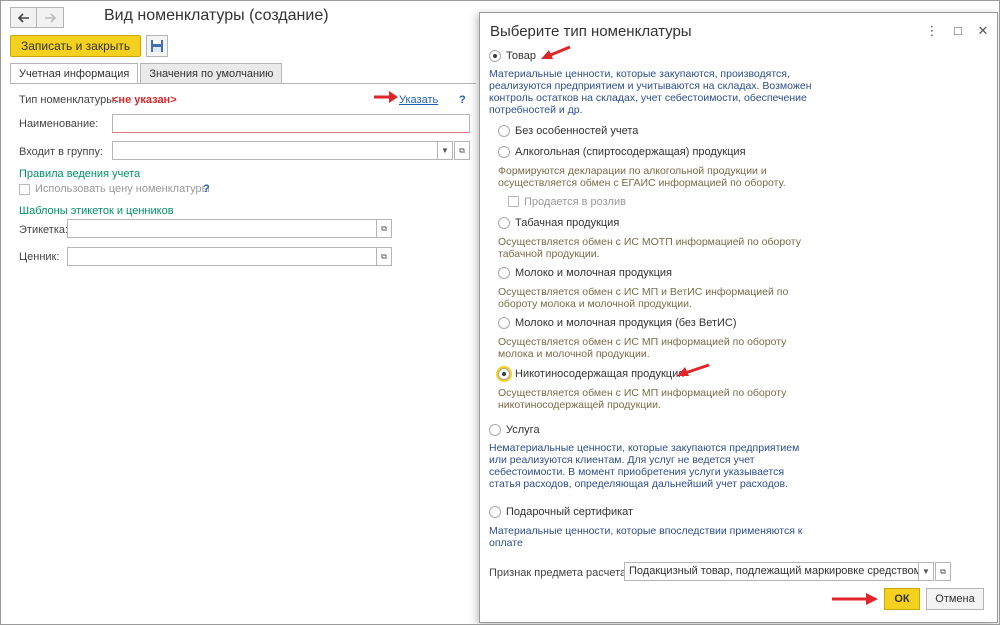  What do you see at coordinates (521, 56) in the screenshot?
I see `goods-label: Товар` at bounding box center [521, 56].